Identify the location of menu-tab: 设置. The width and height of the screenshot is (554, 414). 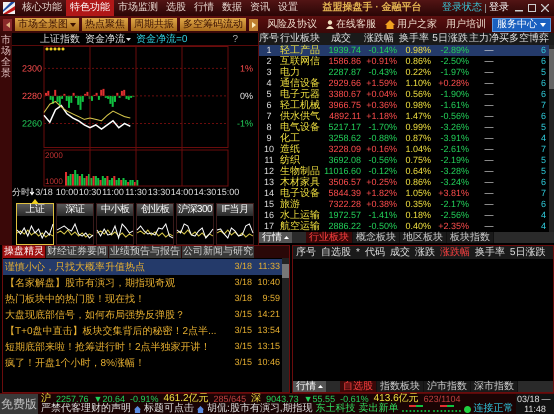
(288, 8).